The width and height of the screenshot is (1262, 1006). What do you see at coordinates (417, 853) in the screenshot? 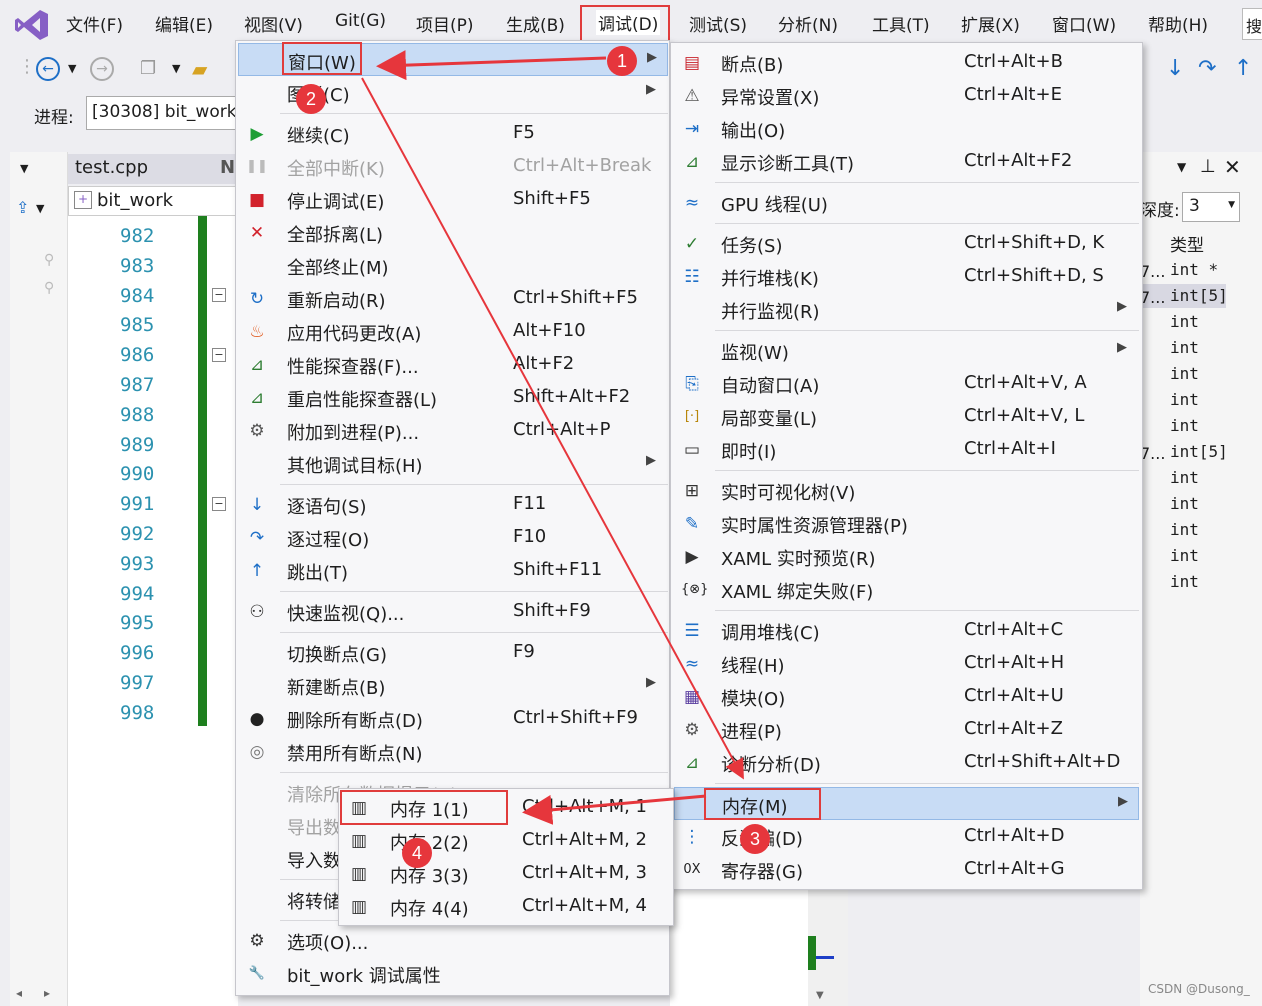
I see `annotation-badge-4: 4` at bounding box center [417, 853].